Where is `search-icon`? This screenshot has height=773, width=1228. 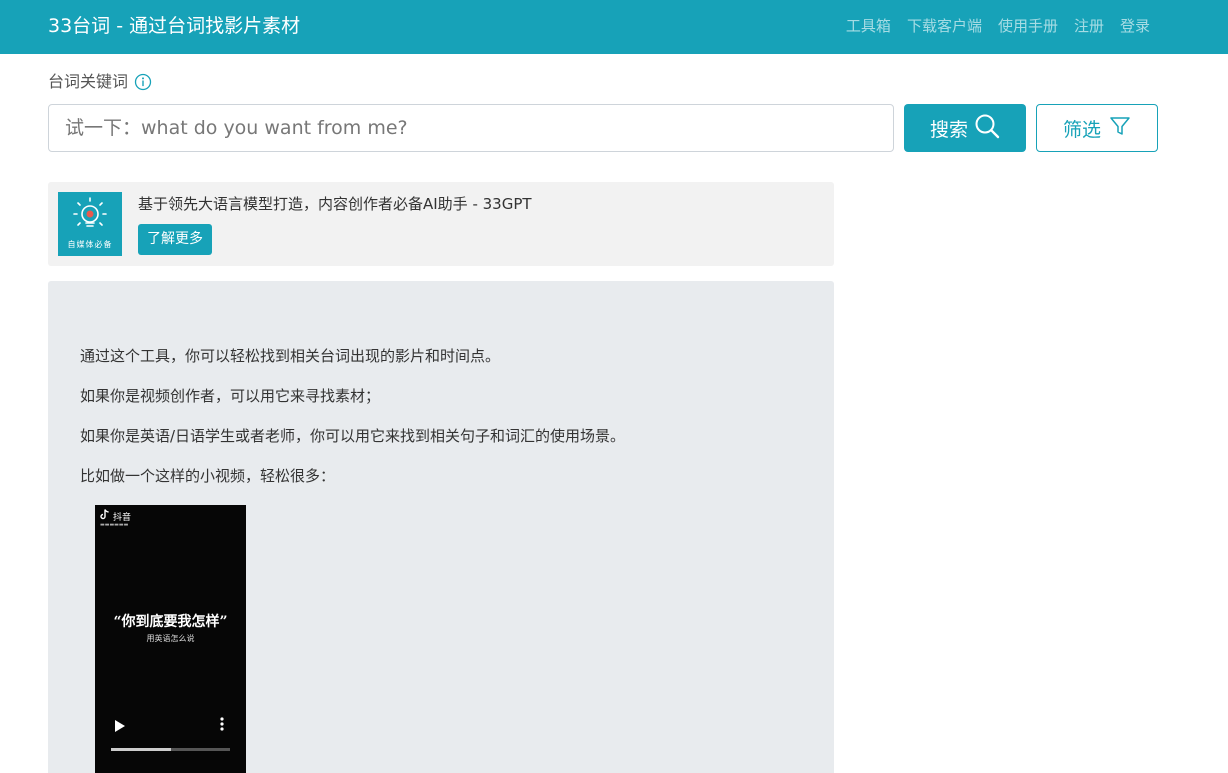
search-icon is located at coordinates (987, 128).